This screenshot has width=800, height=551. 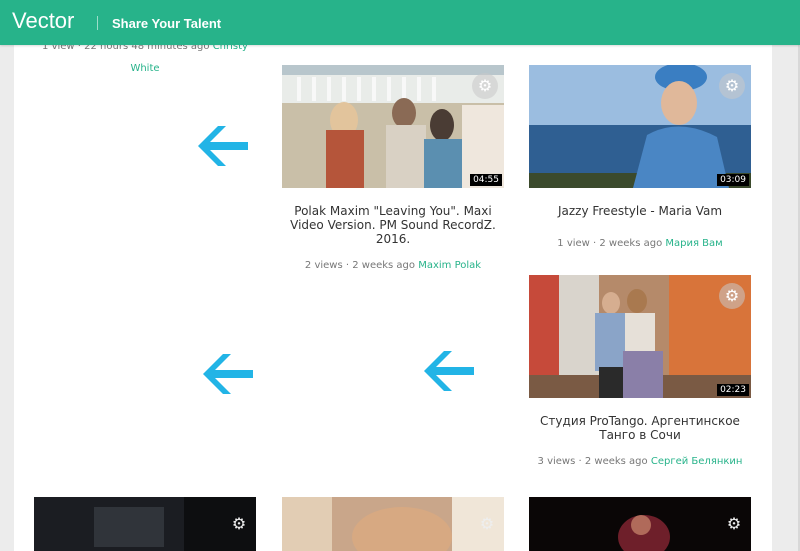 I want to click on video-meta: 3 views · 2 weeks ago Сергей Белянкин, so click(x=640, y=461).